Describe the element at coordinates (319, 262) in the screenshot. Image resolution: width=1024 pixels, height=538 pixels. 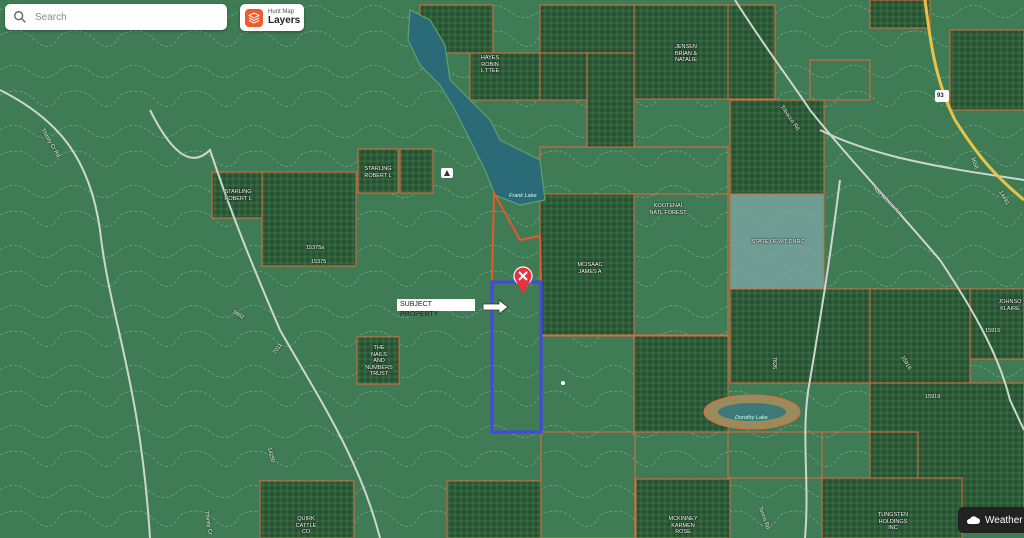
I see `road-label-15375: 15375` at that location.